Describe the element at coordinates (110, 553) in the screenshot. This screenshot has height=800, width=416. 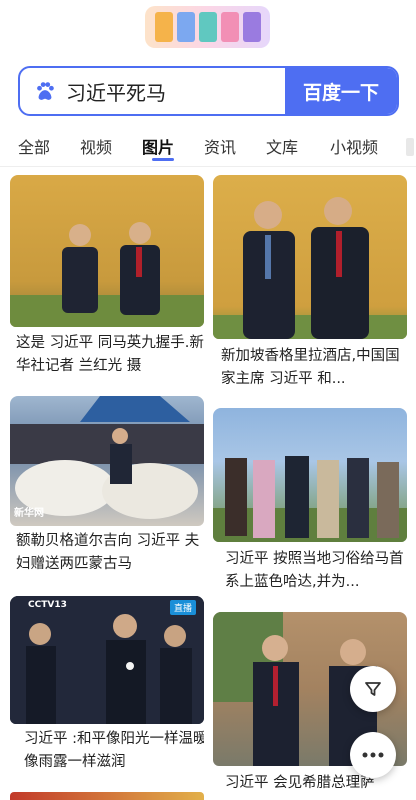
I see `result-caption: 额勒贝格道尔吉向 习近平 夫妇赠送两匹蒙古马` at that location.